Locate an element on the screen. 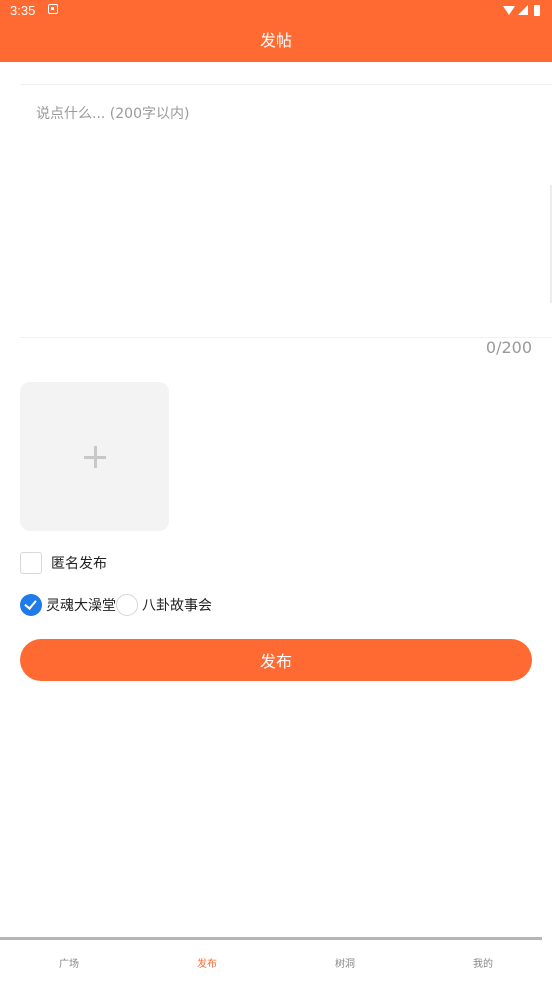 The height and width of the screenshot is (990, 552). category-option-gossip: 八卦故事会 is located at coordinates (164, 605).